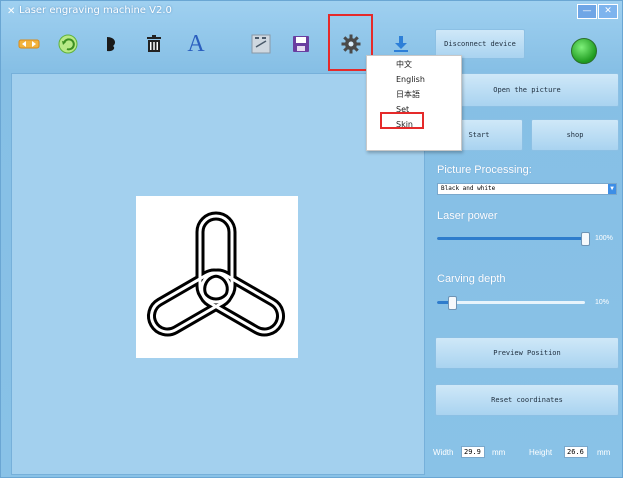 The height and width of the screenshot is (478, 623). What do you see at coordinates (604, 238) in the screenshot?
I see `laser-power-value: 100%` at bounding box center [604, 238].